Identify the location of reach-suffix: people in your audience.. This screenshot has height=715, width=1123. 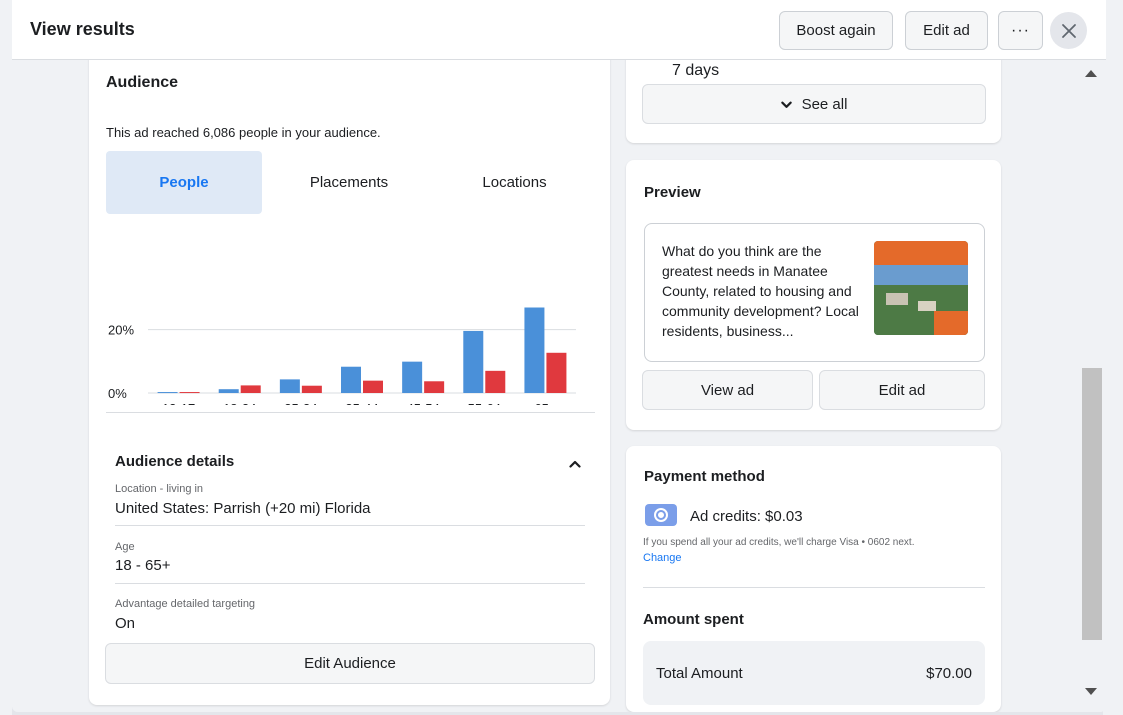
(308, 132).